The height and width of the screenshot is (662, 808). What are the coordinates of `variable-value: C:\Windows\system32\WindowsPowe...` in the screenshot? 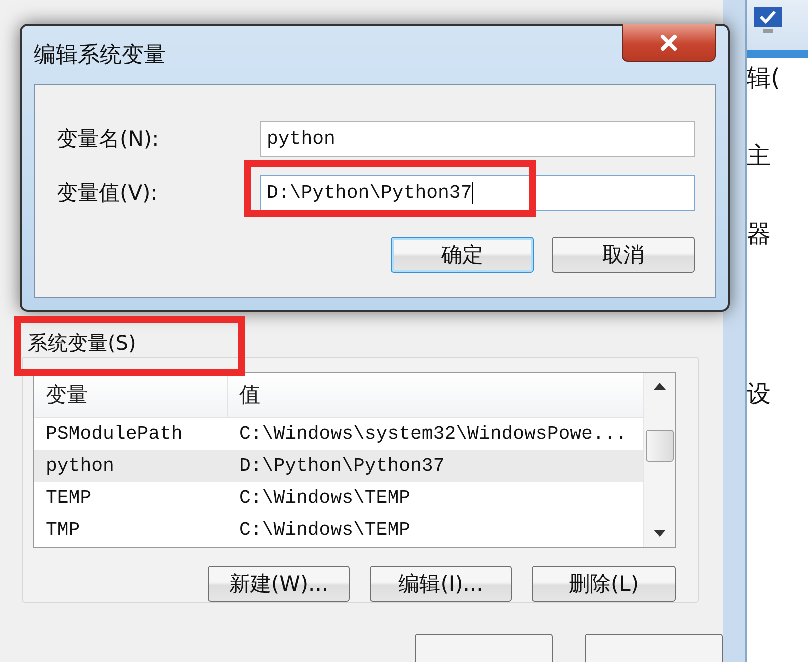 It's located at (433, 434).